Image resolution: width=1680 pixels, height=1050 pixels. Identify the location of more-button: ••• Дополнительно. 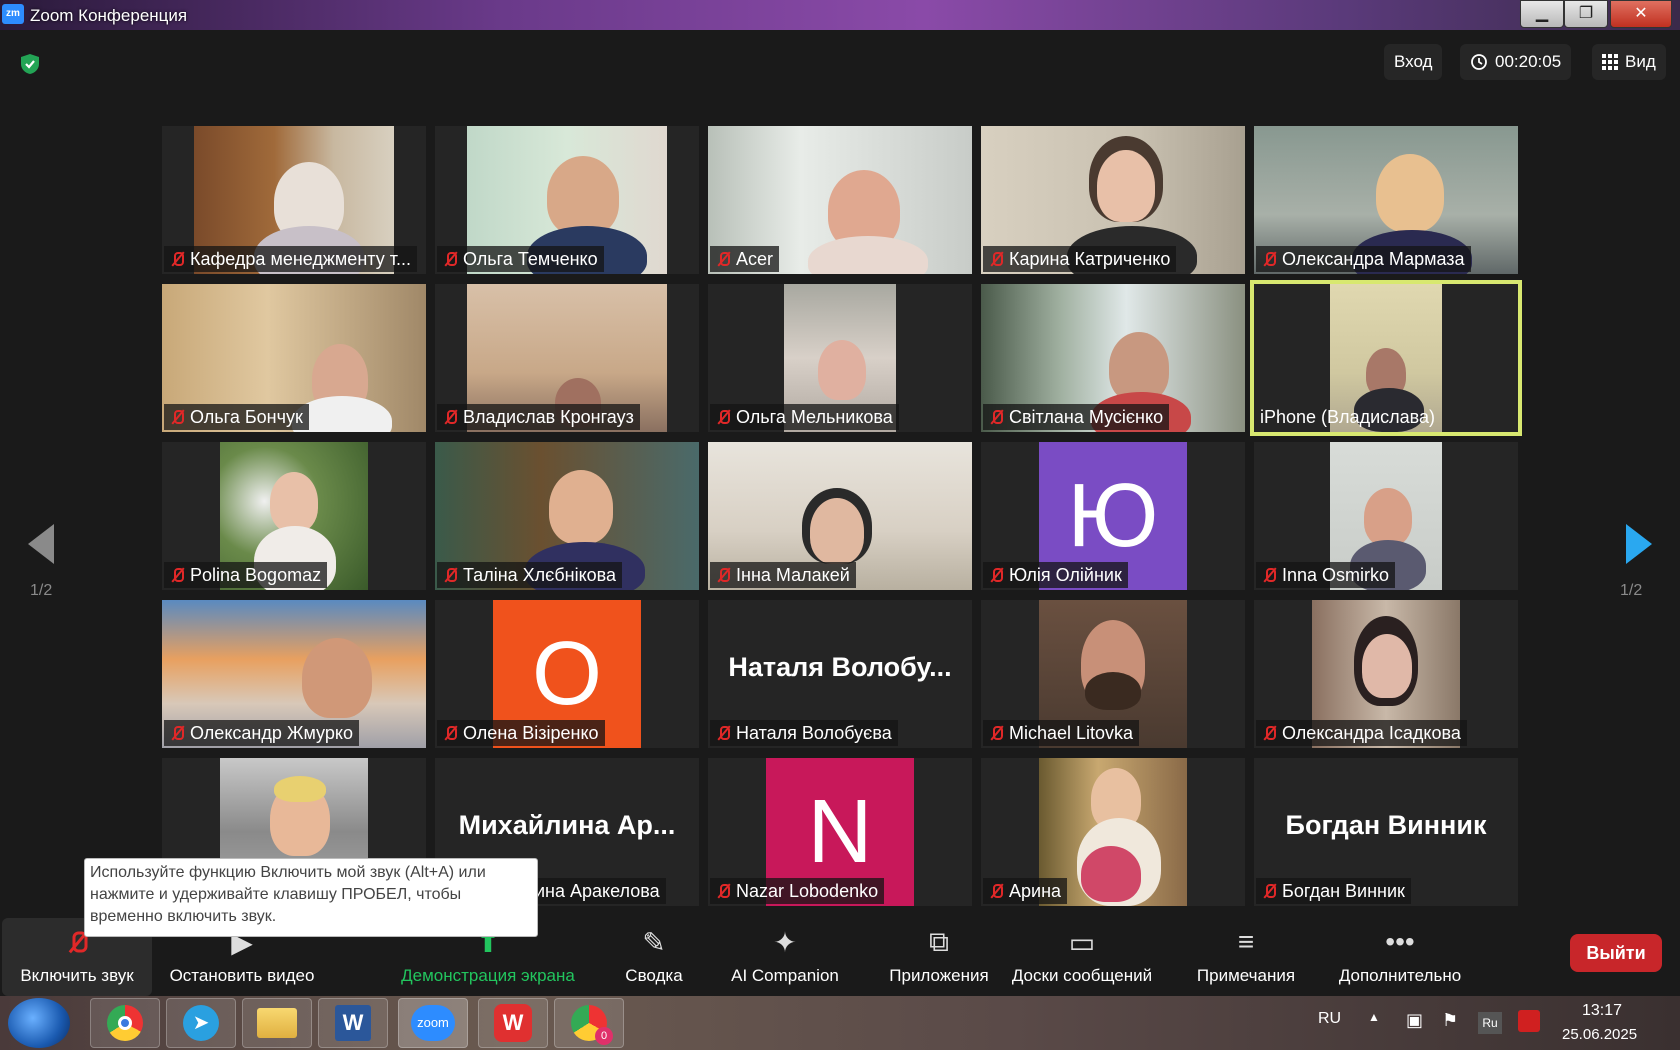
(1400, 961).